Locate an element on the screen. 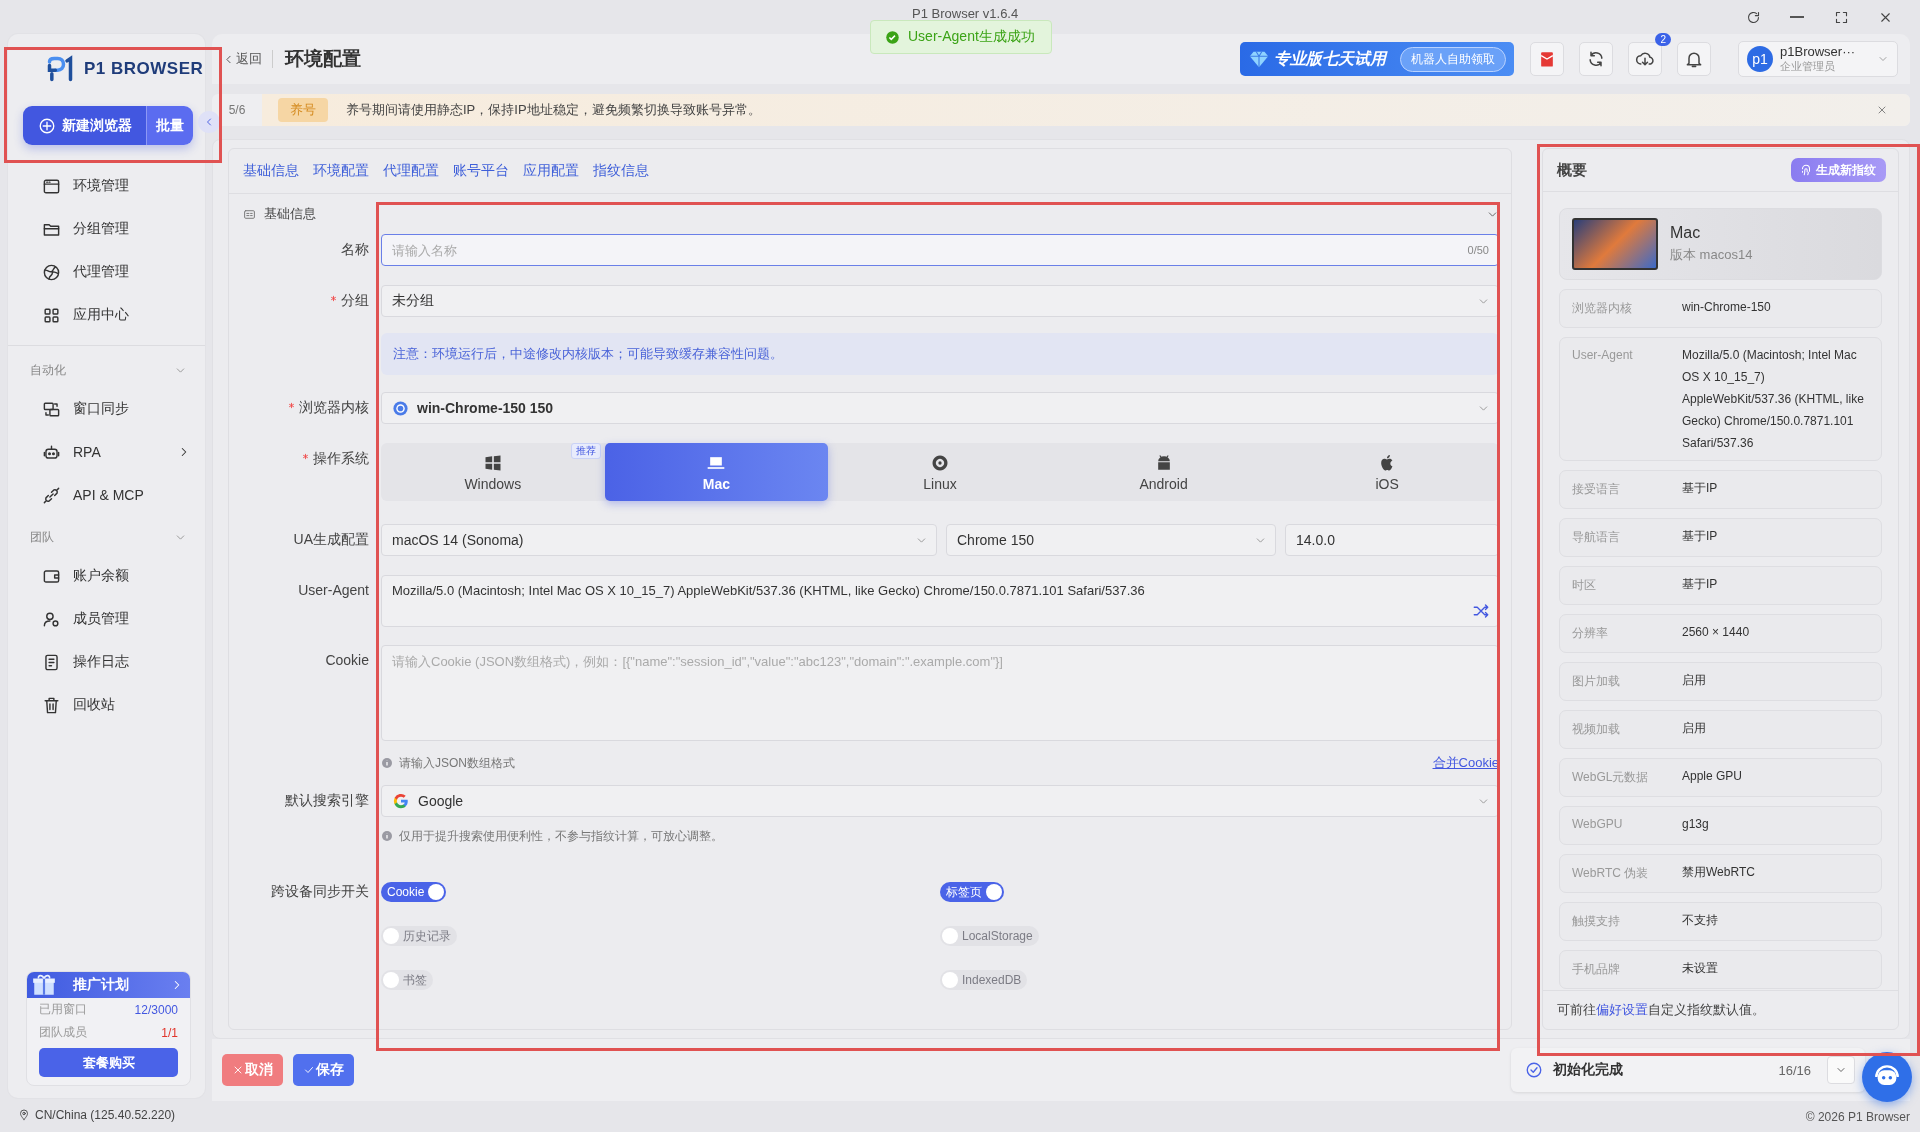 This screenshot has height=1132, width=1920. stat-label: 团队成员 is located at coordinates (63, 1032).